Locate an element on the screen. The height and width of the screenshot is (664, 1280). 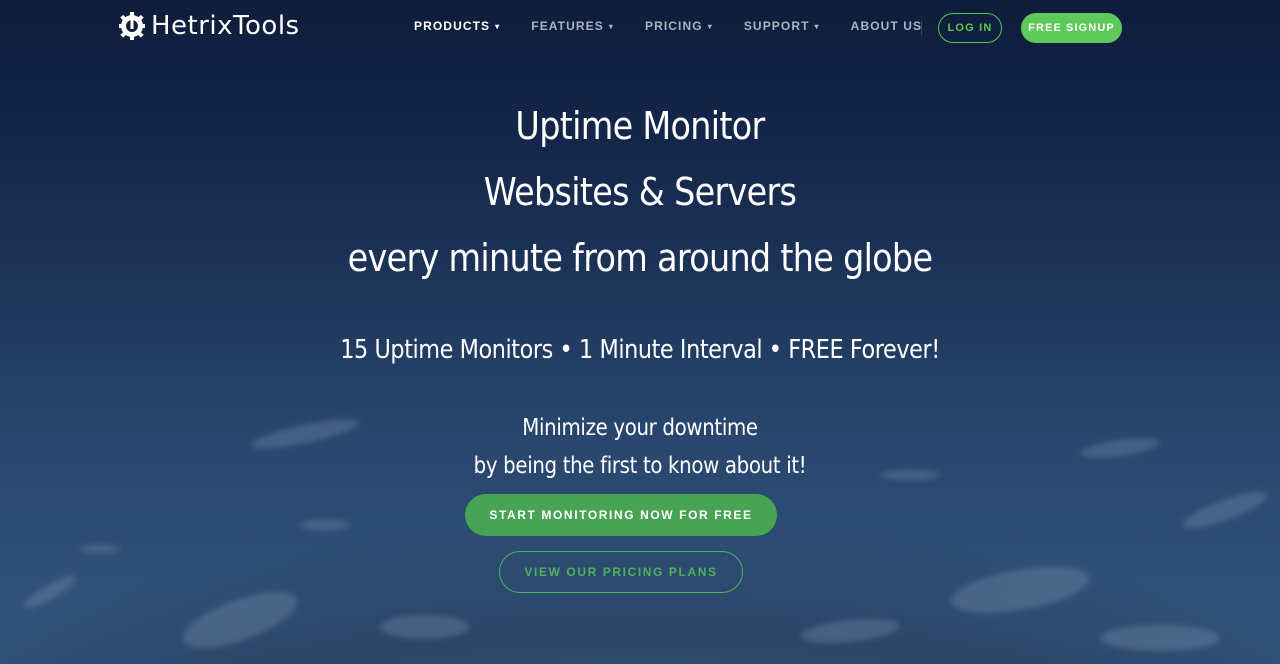
brand-logo: HetrixTools is located at coordinates (208, 26).